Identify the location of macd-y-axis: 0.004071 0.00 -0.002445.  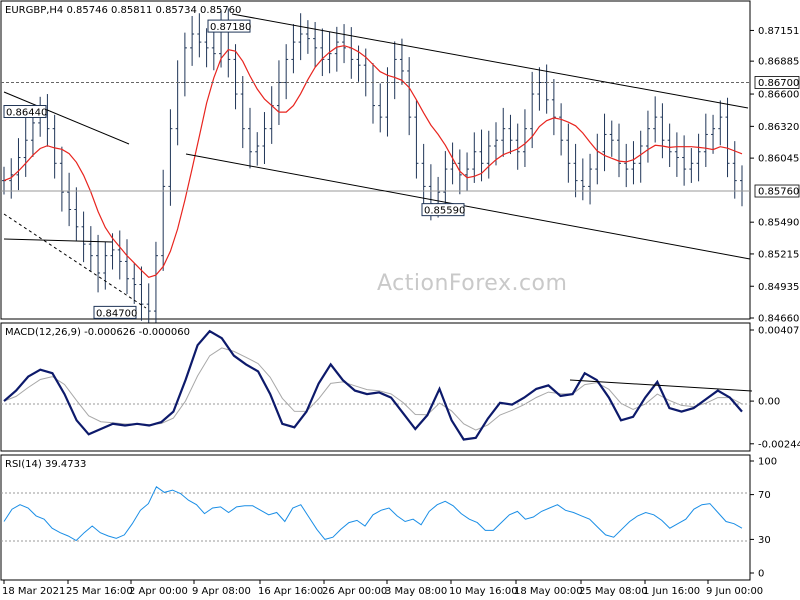
(775, 387).